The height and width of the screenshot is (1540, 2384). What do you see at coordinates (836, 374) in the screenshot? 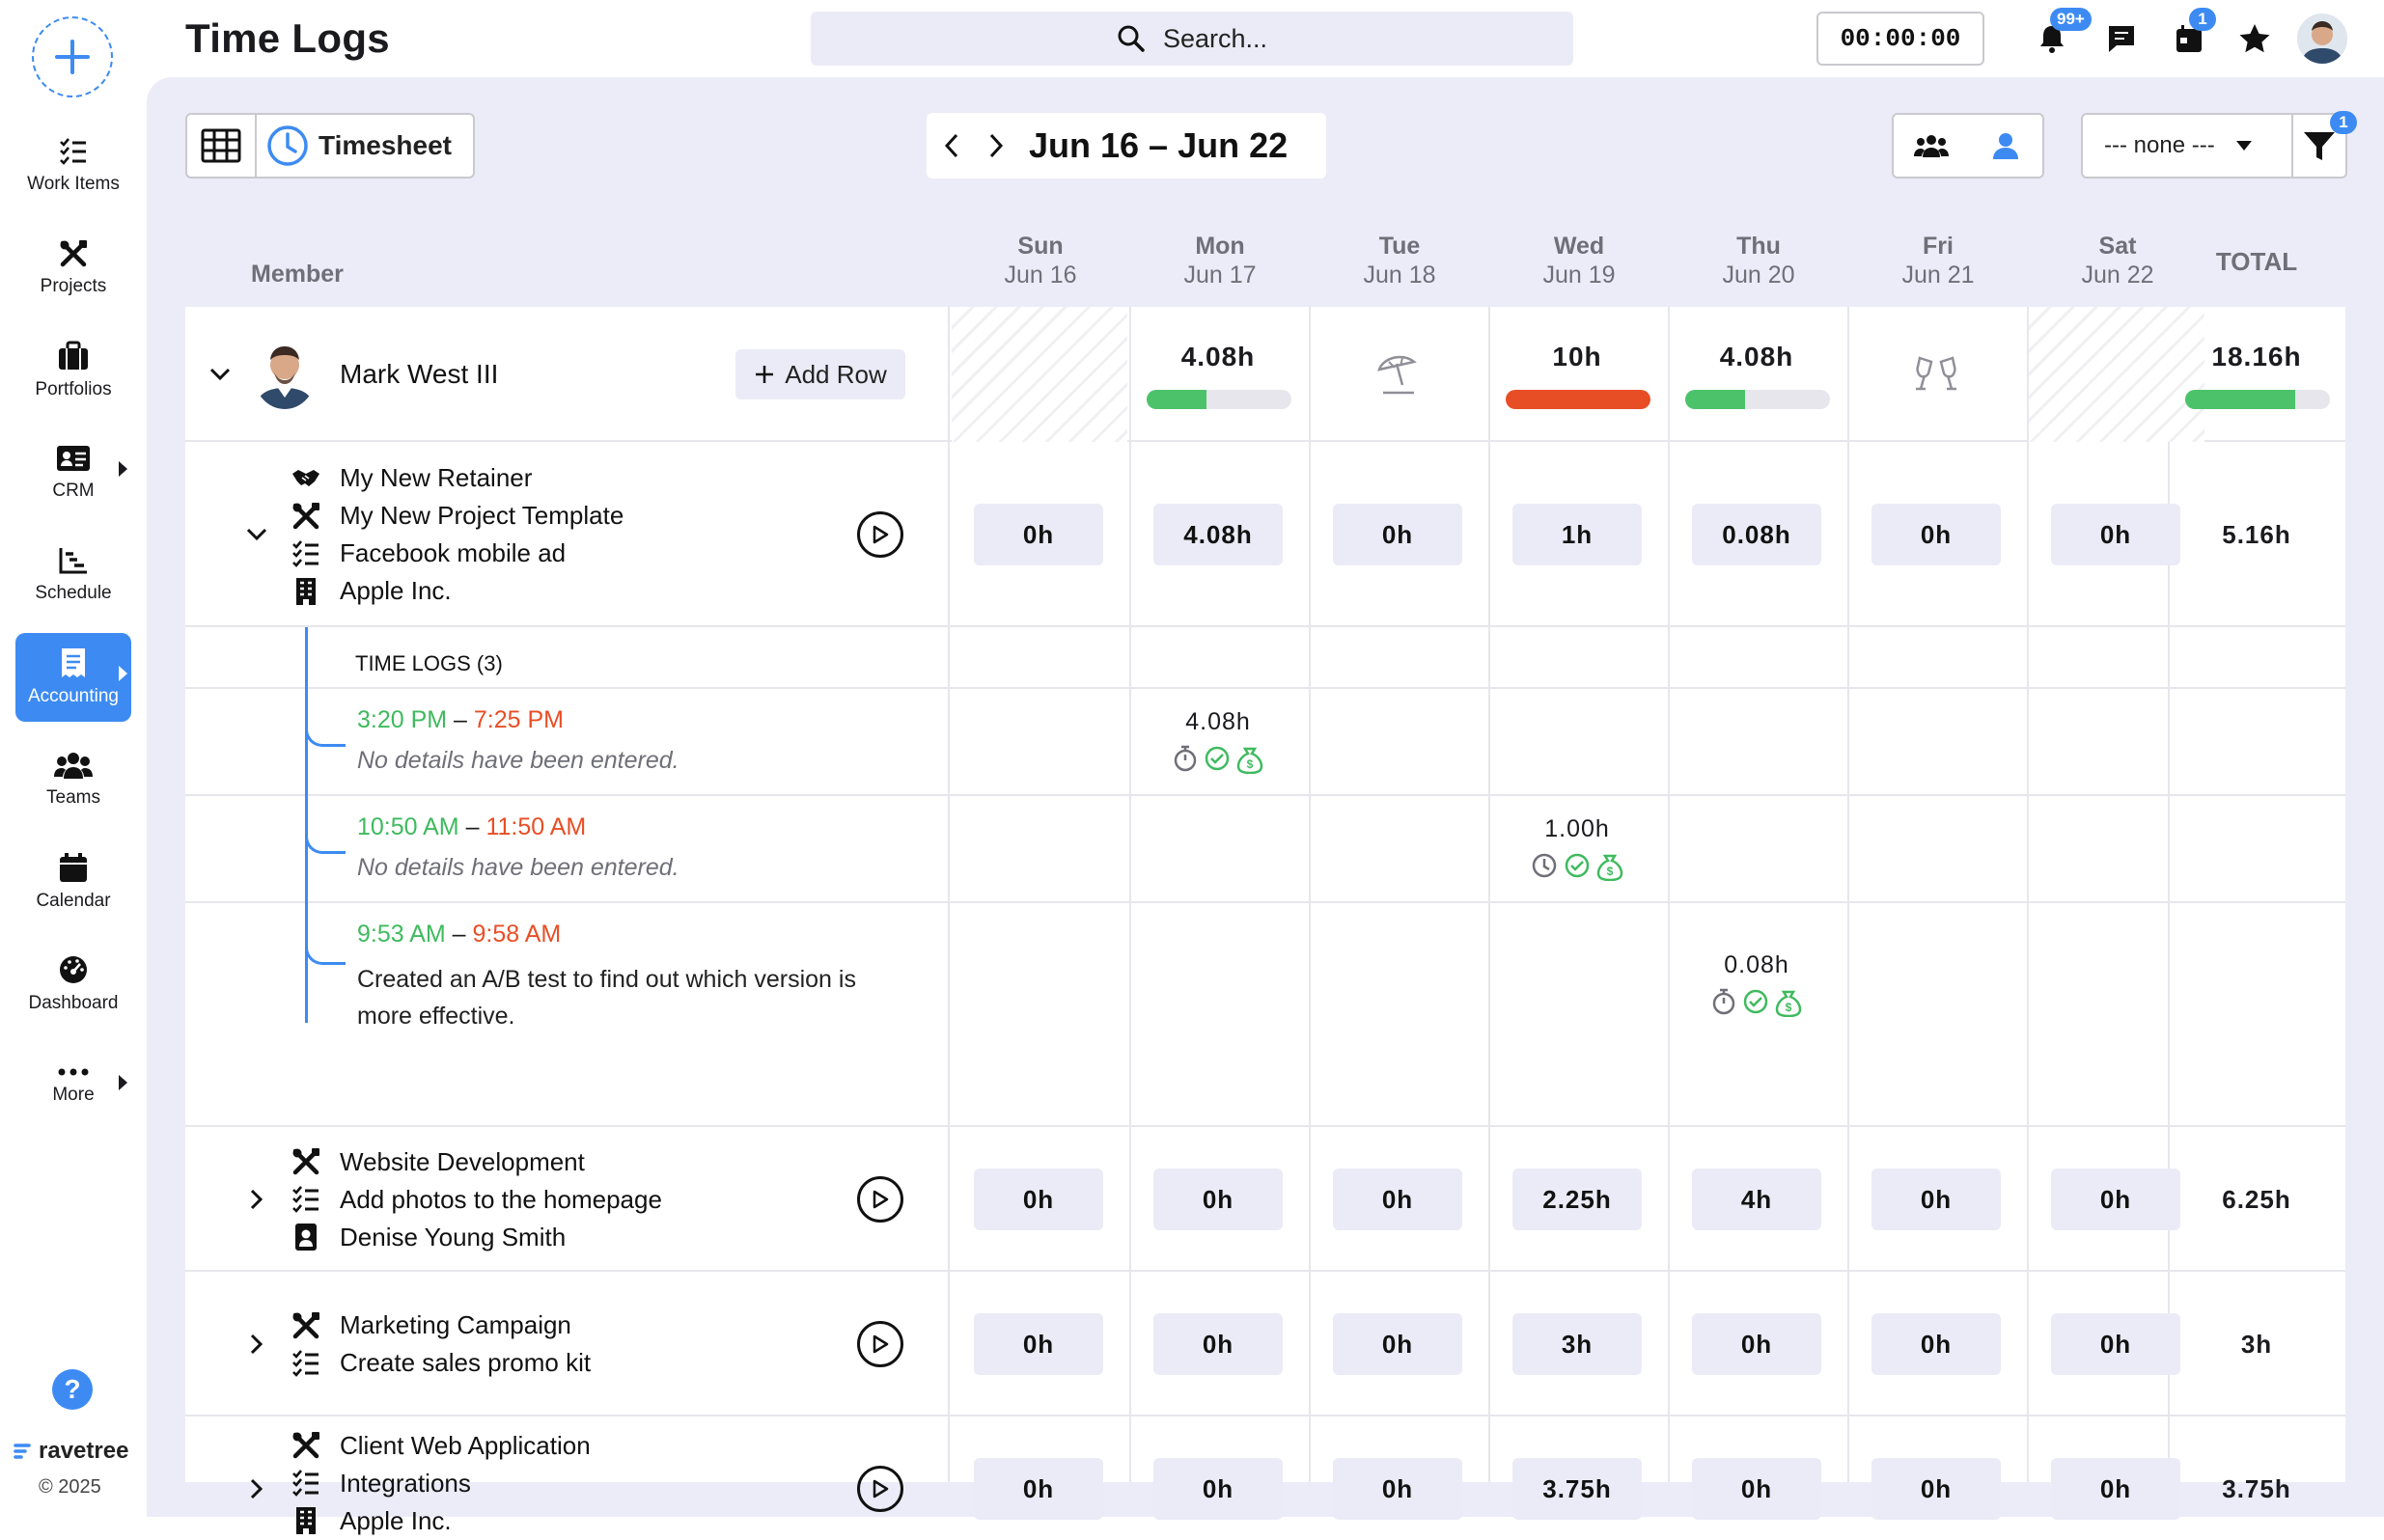
I see `add-row-label: Add Row` at bounding box center [836, 374].